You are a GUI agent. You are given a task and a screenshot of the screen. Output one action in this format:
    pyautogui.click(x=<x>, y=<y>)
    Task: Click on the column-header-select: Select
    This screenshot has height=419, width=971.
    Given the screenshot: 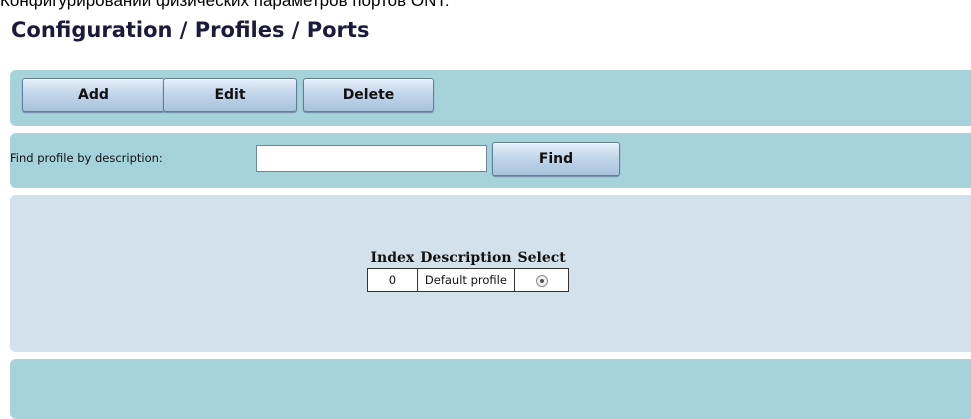 What is the action you would take?
    pyautogui.click(x=541, y=258)
    